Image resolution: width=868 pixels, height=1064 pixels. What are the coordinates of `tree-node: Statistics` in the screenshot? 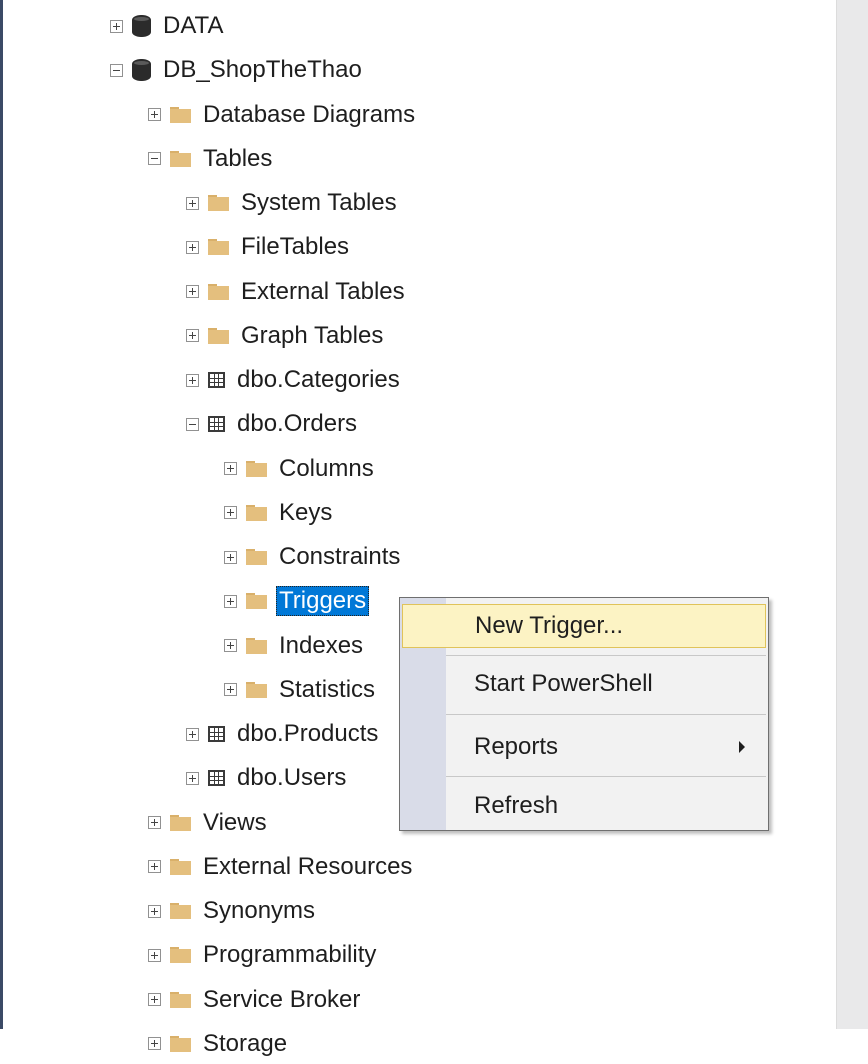 It's located at (301, 690).